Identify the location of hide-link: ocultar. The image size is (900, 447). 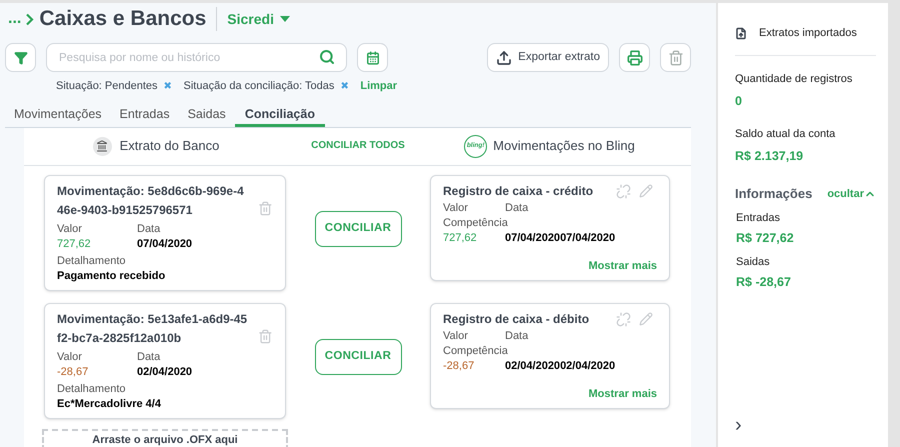
(851, 194).